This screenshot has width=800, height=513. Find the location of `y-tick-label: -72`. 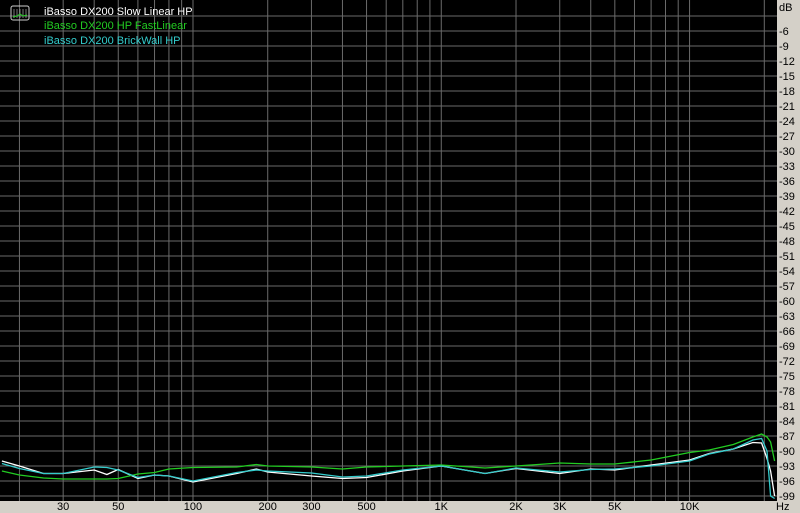

y-tick-label: -72 is located at coordinates (787, 362).